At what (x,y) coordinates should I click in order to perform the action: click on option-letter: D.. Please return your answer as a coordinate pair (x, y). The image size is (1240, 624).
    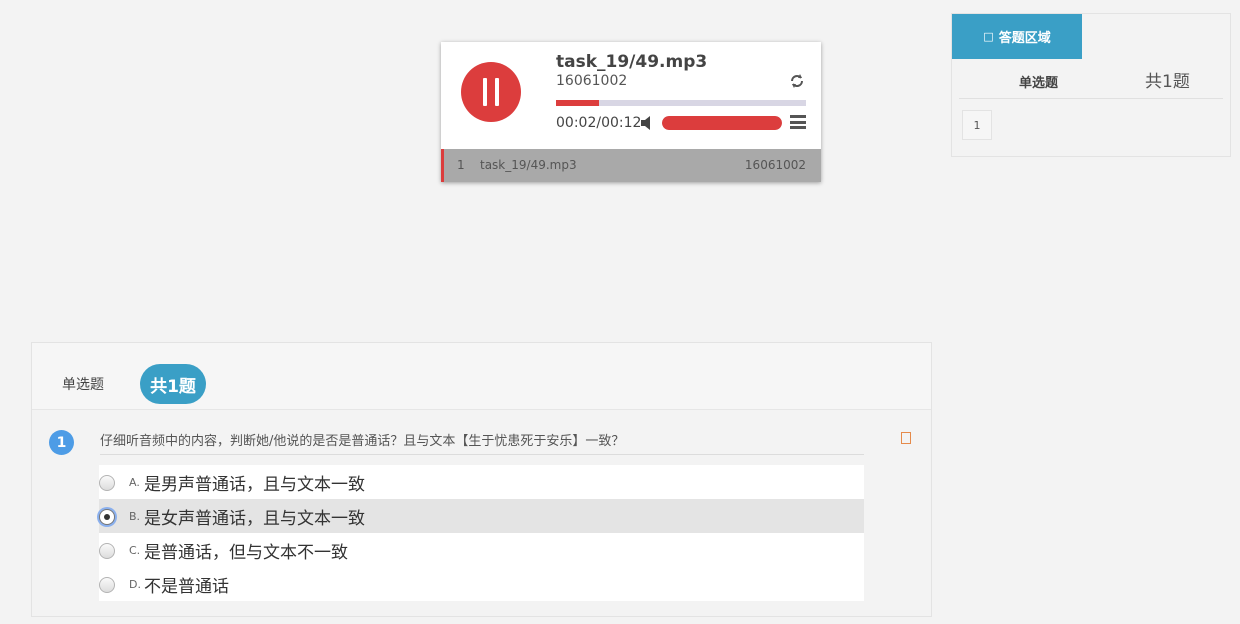
    Looking at the image, I should click on (135, 584).